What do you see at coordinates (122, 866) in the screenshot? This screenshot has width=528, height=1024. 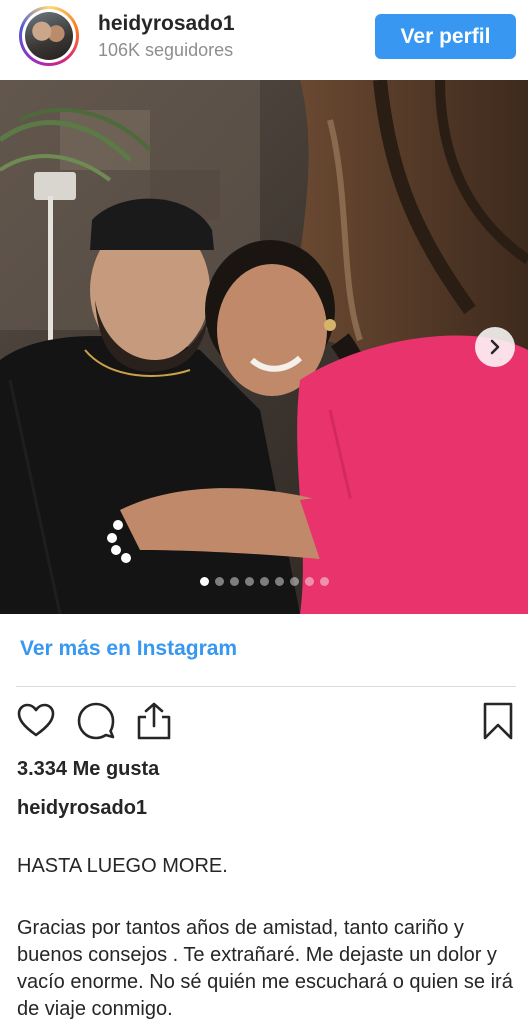 I see `caption-title: HASTA LUEGO MORE.` at bounding box center [122, 866].